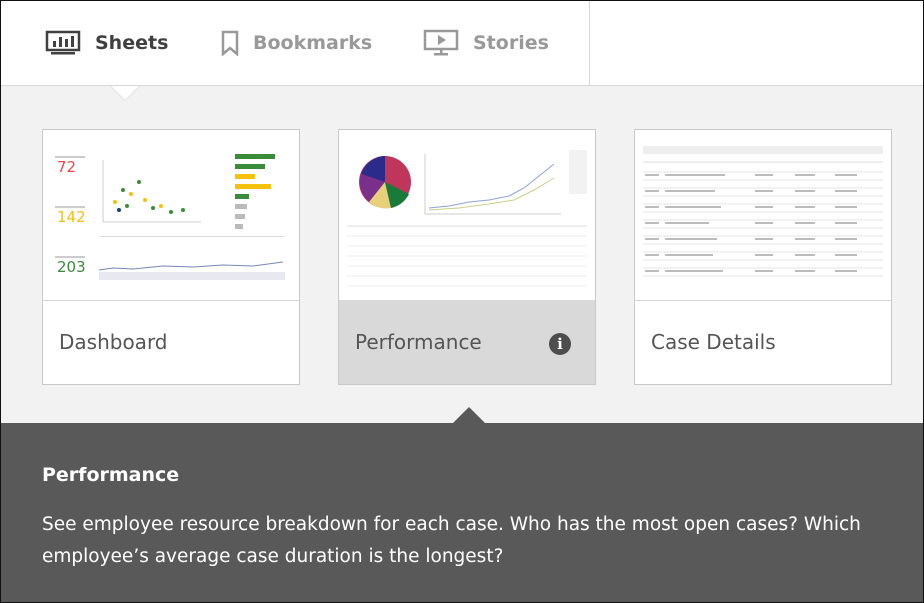 The height and width of the screenshot is (603, 924). What do you see at coordinates (467, 215) in the screenshot?
I see `sheet-thumbnail-performance` at bounding box center [467, 215].